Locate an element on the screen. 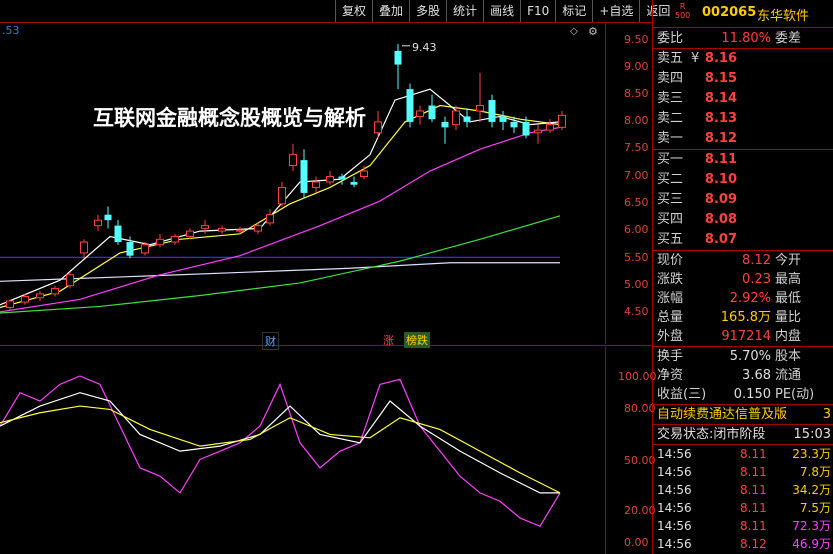 The image size is (833, 554). sell-order-row: 卖一 8.12 is located at coordinates (743, 139).